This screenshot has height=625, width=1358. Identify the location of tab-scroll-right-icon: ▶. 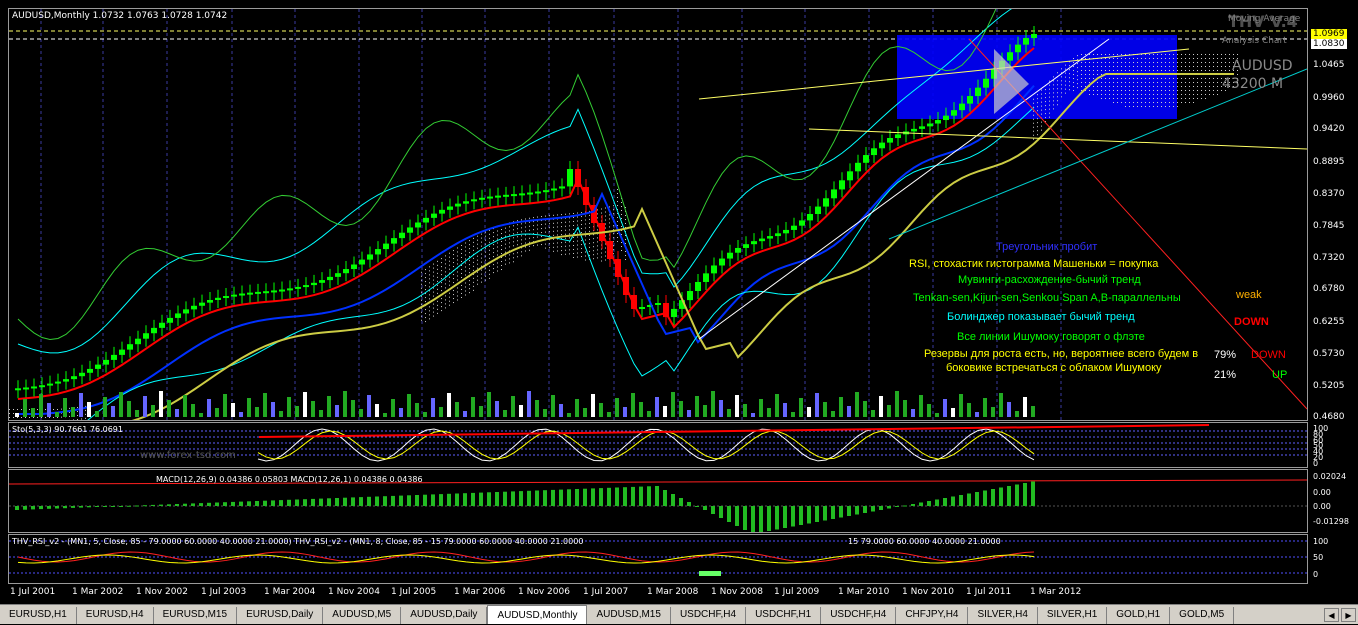
(1348, 615).